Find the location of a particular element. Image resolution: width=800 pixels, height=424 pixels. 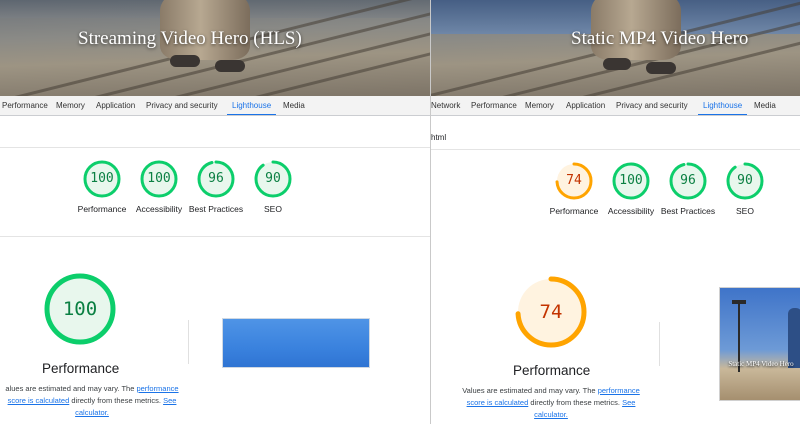

performance-score-gauge: 74 is located at coordinates (574, 181).